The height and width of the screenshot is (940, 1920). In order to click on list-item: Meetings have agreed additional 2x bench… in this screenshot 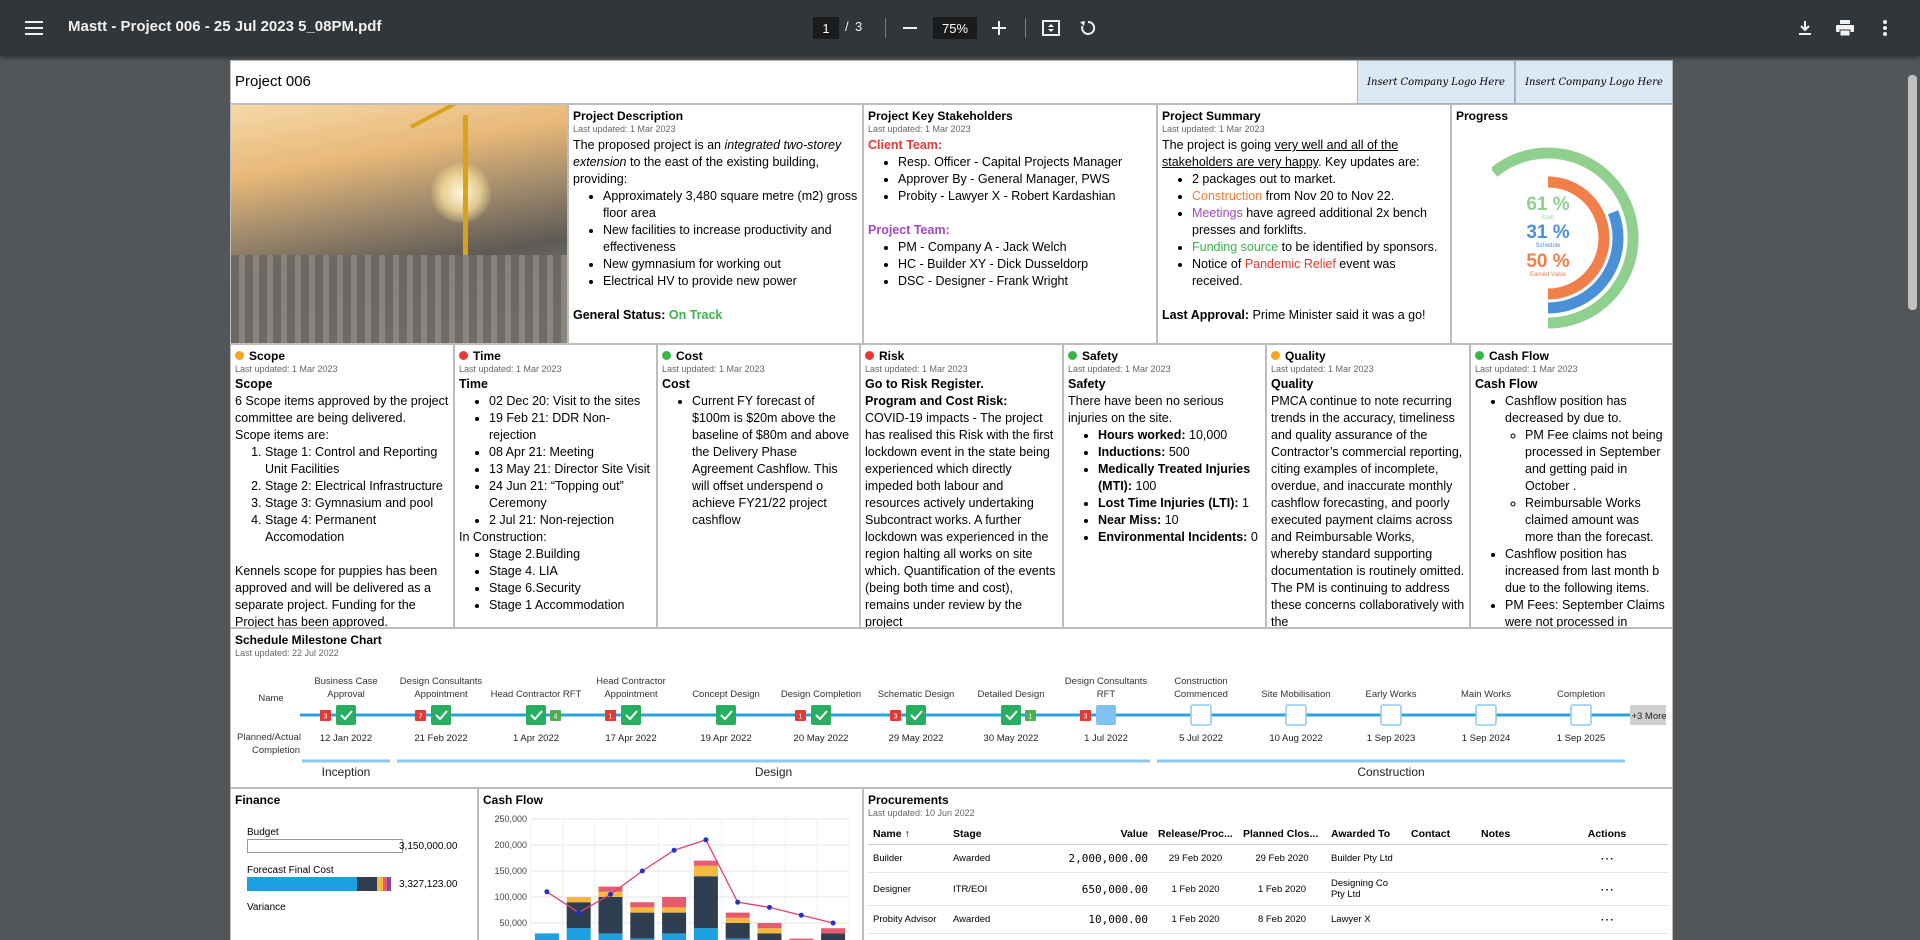, I will do `click(1319, 222)`.